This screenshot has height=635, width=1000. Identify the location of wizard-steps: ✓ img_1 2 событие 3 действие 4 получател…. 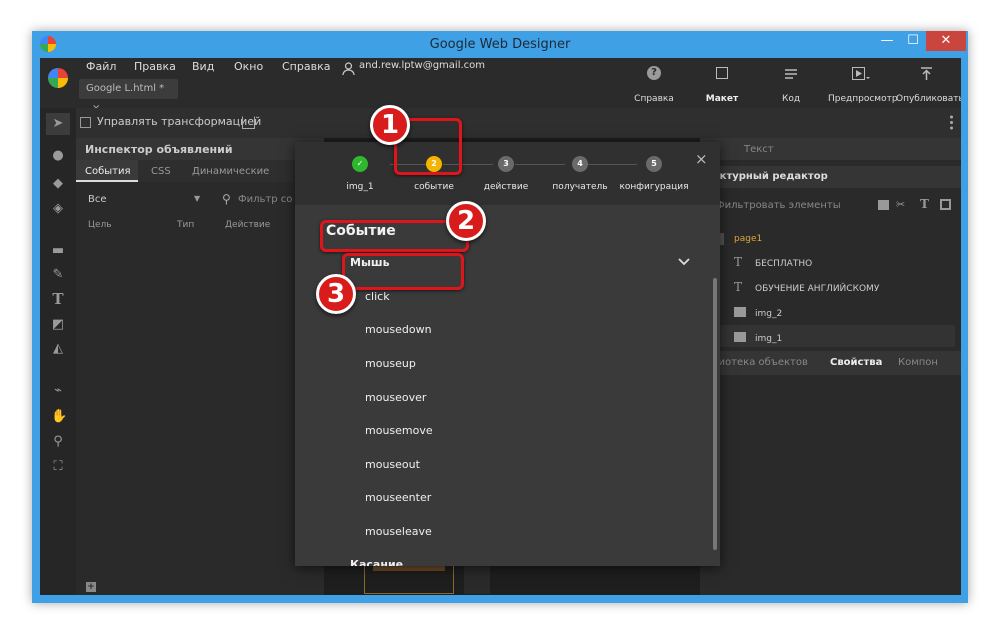
(507, 173).